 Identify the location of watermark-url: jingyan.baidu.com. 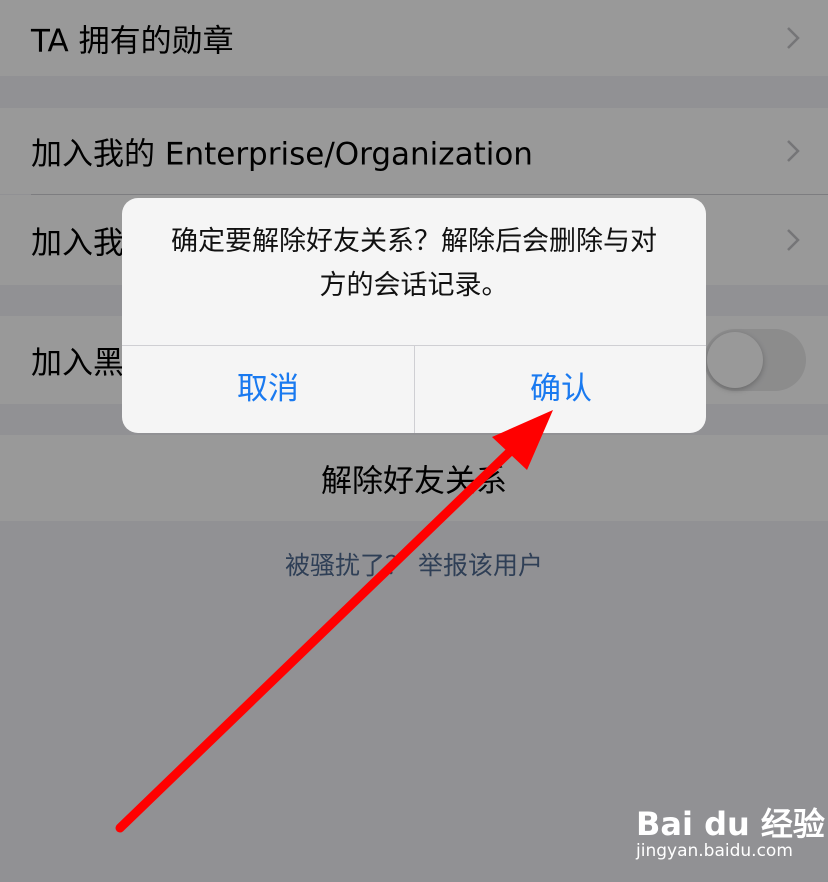
(714, 851).